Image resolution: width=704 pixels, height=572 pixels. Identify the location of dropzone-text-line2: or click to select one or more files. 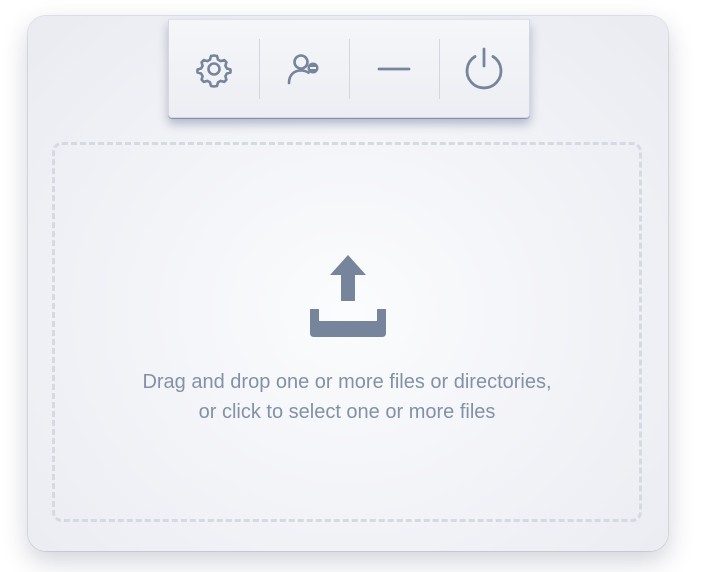
(347, 412).